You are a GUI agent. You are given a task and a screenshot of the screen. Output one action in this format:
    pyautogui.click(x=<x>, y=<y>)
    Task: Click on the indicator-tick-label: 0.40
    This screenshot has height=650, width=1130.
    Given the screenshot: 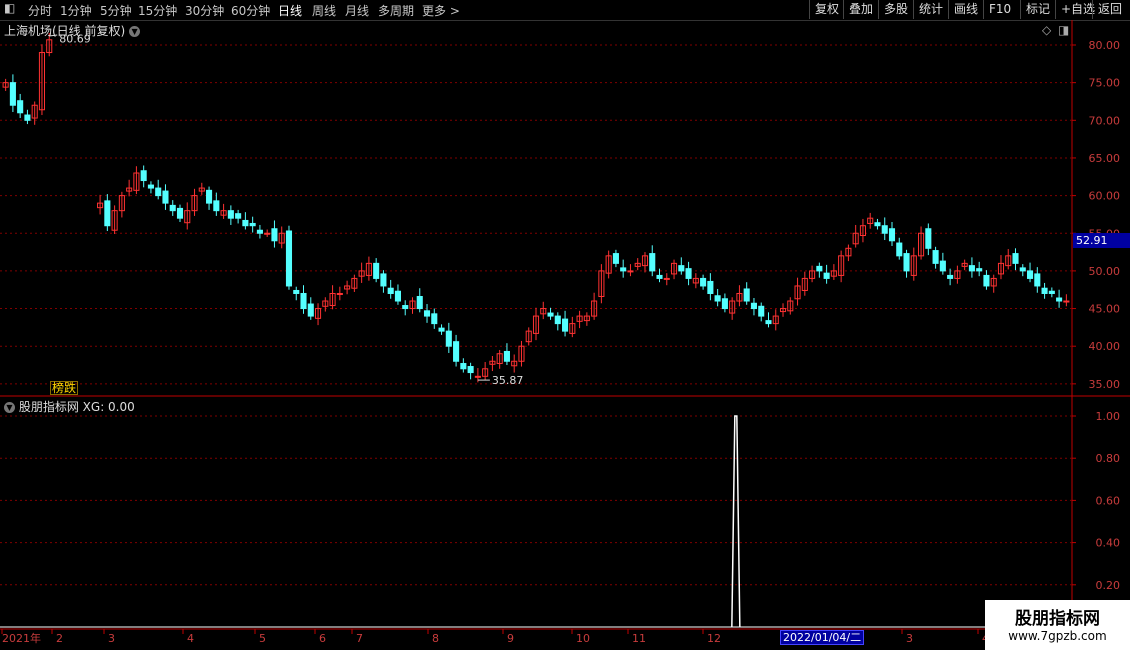 What is the action you would take?
    pyautogui.click(x=1108, y=543)
    